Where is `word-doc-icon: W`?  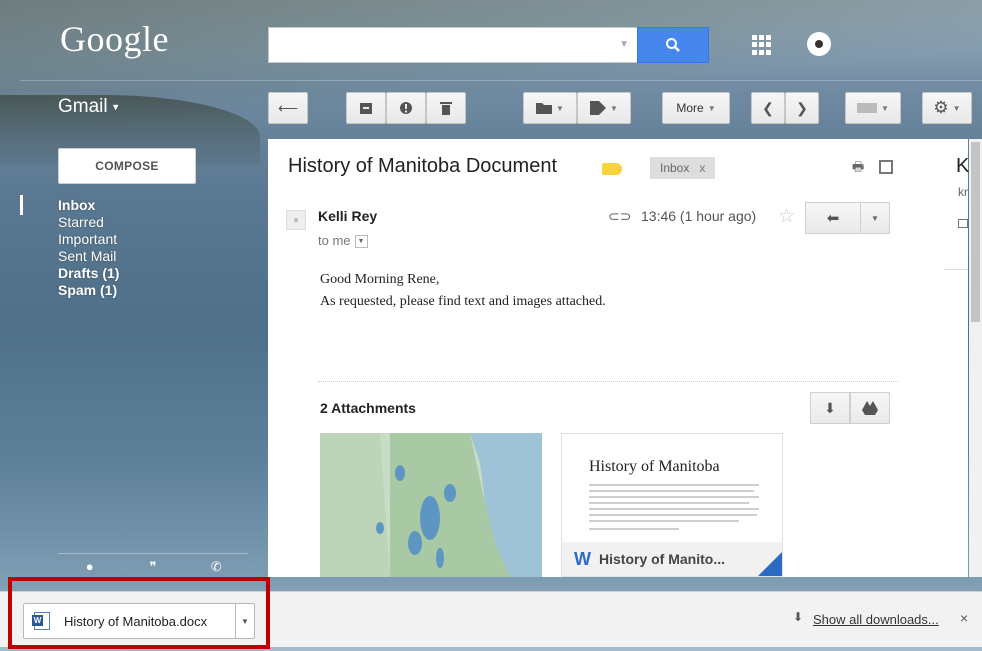
word-doc-icon: W is located at coordinates (582, 558).